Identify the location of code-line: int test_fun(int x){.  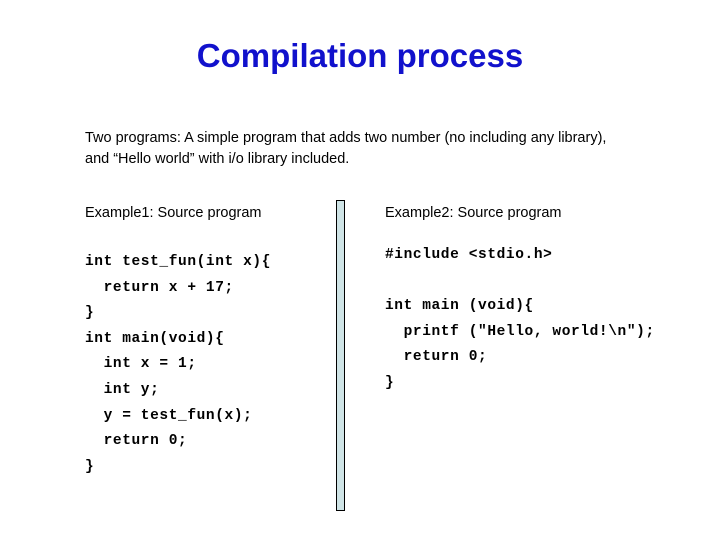
(178, 262).